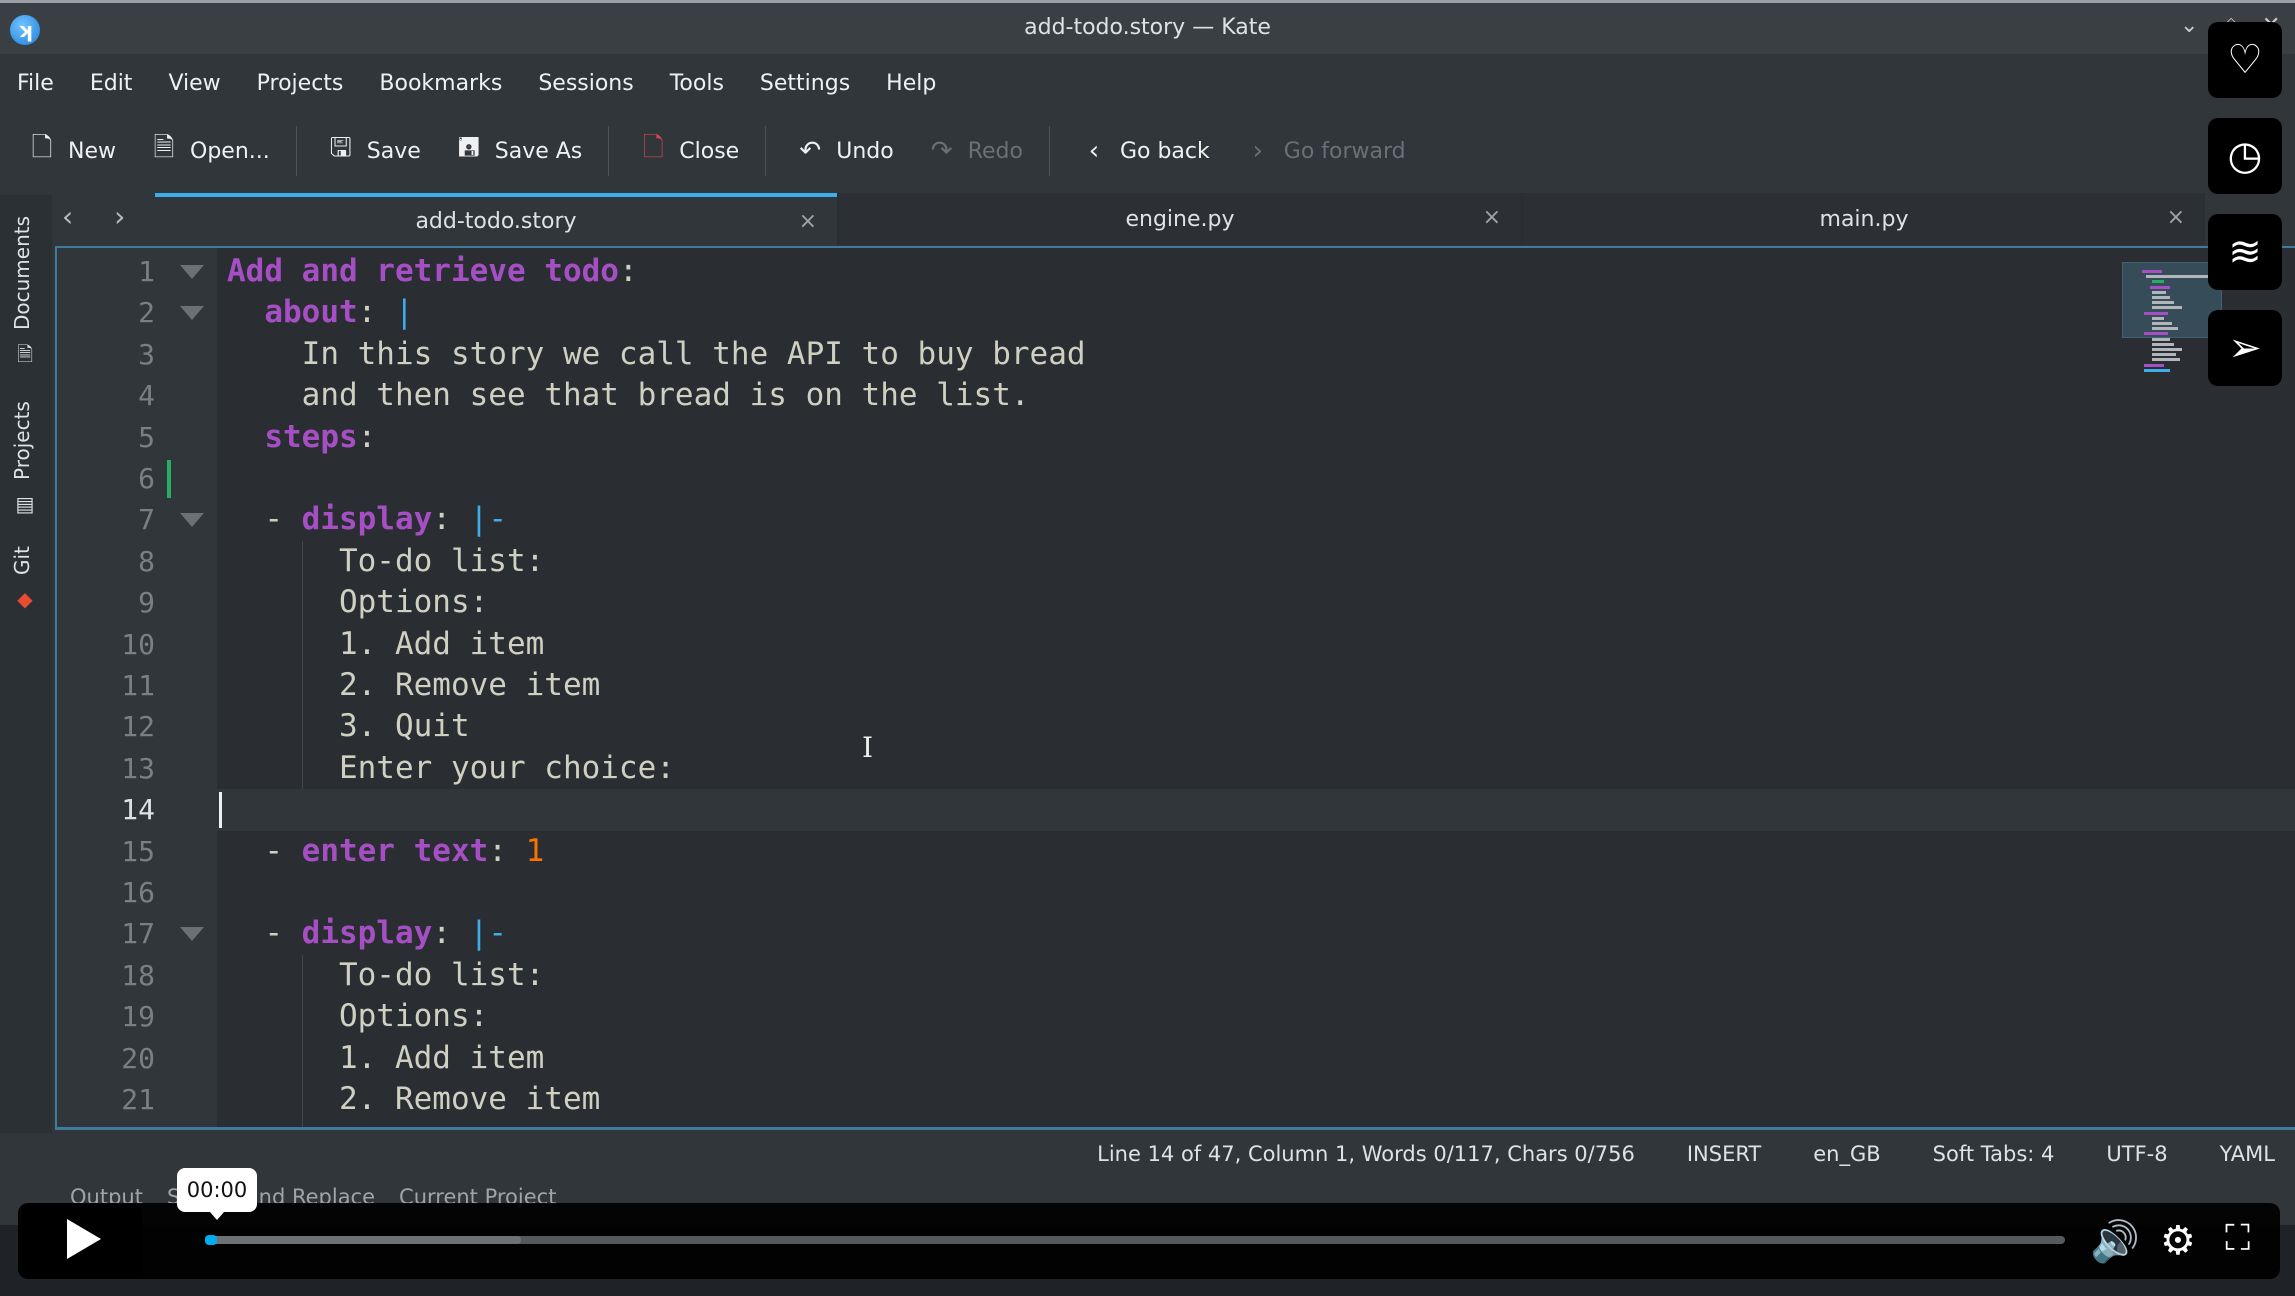 This screenshot has height=1296, width=2295. What do you see at coordinates (697, 83) in the screenshot?
I see `menu-tools: Tools` at bounding box center [697, 83].